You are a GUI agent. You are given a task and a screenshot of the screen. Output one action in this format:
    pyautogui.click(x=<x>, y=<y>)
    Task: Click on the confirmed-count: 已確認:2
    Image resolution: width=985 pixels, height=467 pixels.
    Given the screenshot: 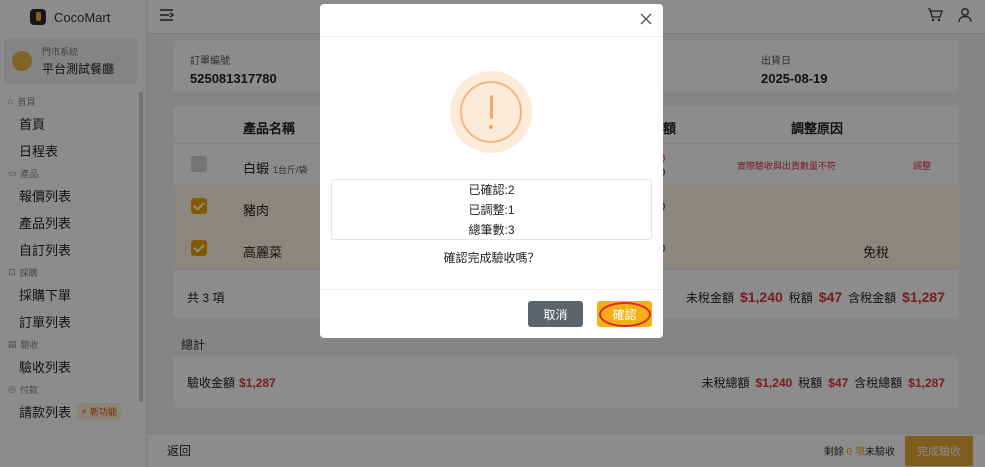 What is the action you would take?
    pyautogui.click(x=491, y=190)
    